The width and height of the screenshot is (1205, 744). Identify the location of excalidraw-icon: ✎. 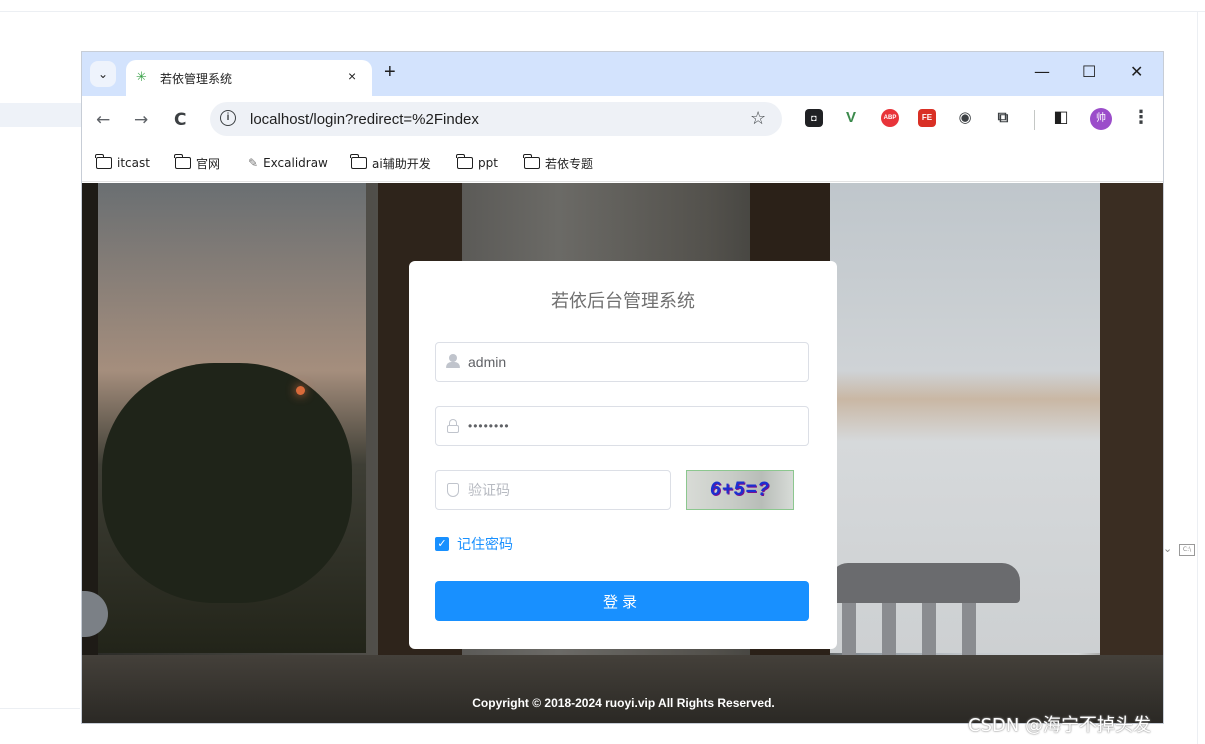
(253, 163).